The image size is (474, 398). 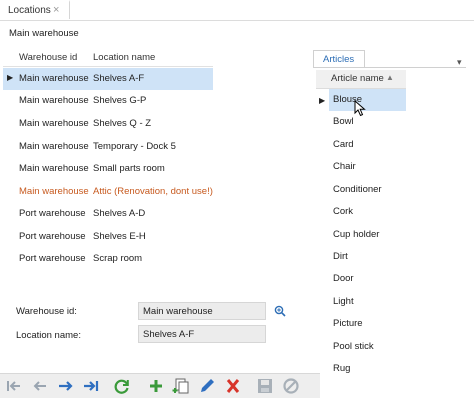 What do you see at coordinates (343, 211) in the screenshot?
I see `article-name: Cork` at bounding box center [343, 211].